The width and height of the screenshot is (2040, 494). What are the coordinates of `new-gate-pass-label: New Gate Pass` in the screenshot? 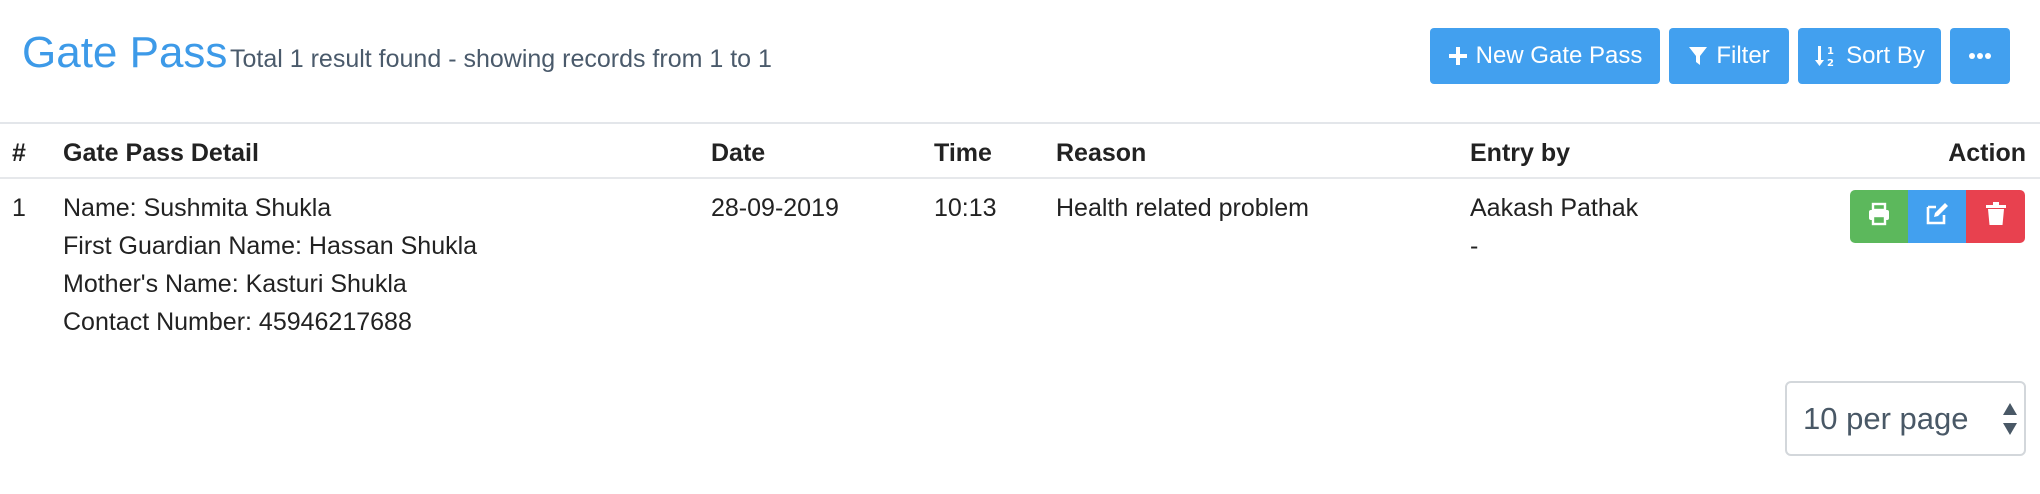 It's located at (1559, 55).